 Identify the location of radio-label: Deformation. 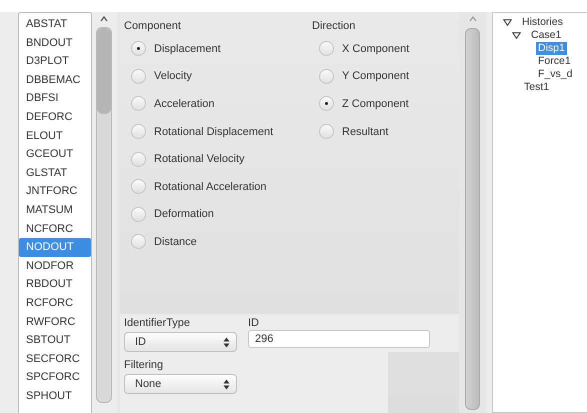
(184, 214).